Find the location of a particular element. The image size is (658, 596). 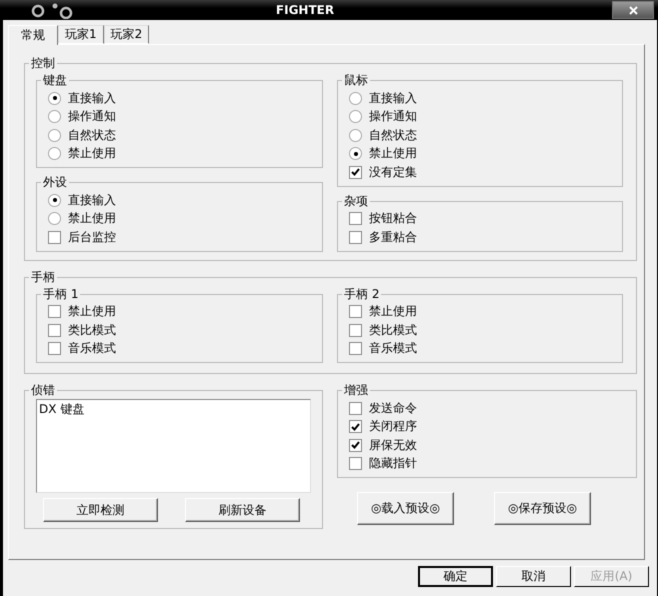

group-title: 鼠标 is located at coordinates (356, 80).